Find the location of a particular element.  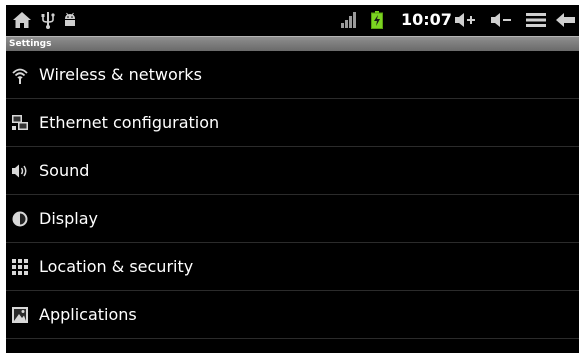

brightness-icon is located at coordinates (20, 219).